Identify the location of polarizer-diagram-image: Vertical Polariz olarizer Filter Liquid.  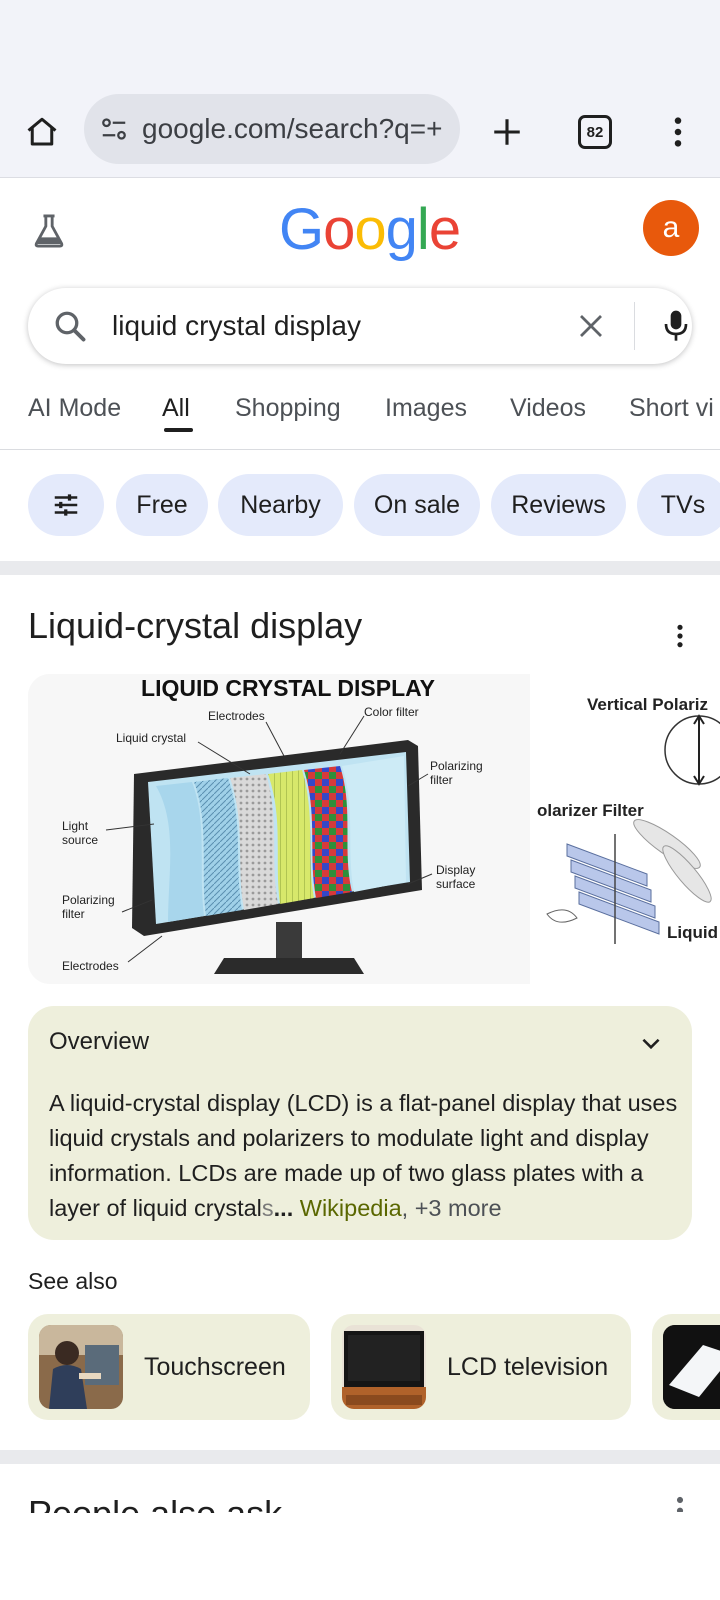
(628, 829).